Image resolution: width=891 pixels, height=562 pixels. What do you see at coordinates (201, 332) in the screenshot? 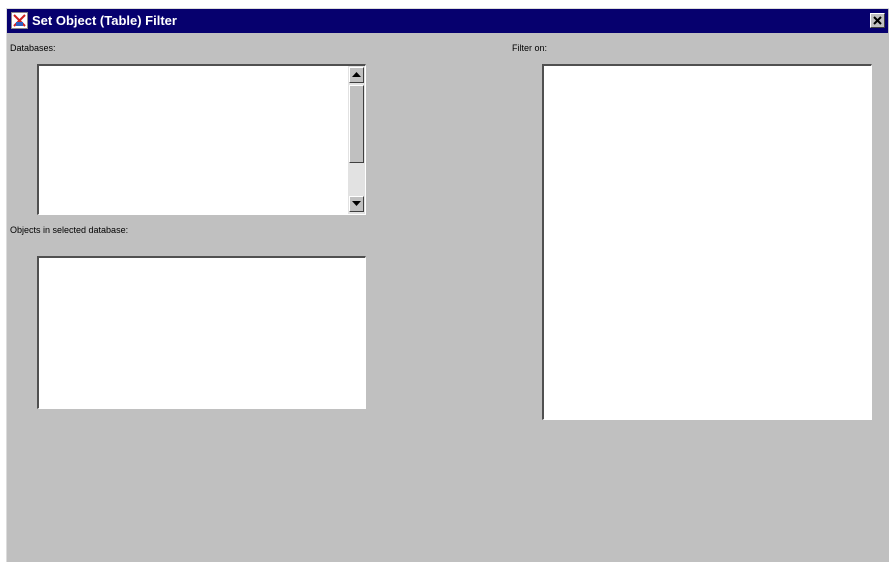
I see `objects-listbox` at bounding box center [201, 332].